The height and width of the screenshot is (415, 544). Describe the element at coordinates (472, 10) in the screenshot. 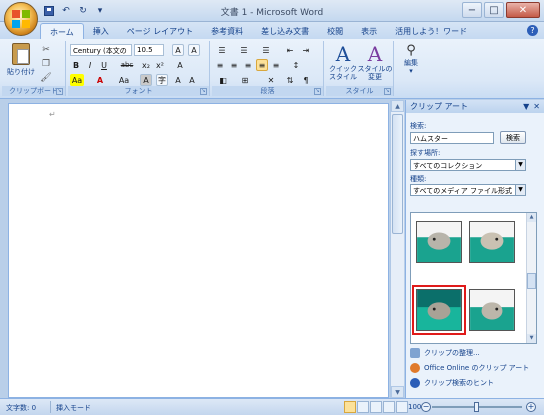

I see `minimize-button: −` at that location.